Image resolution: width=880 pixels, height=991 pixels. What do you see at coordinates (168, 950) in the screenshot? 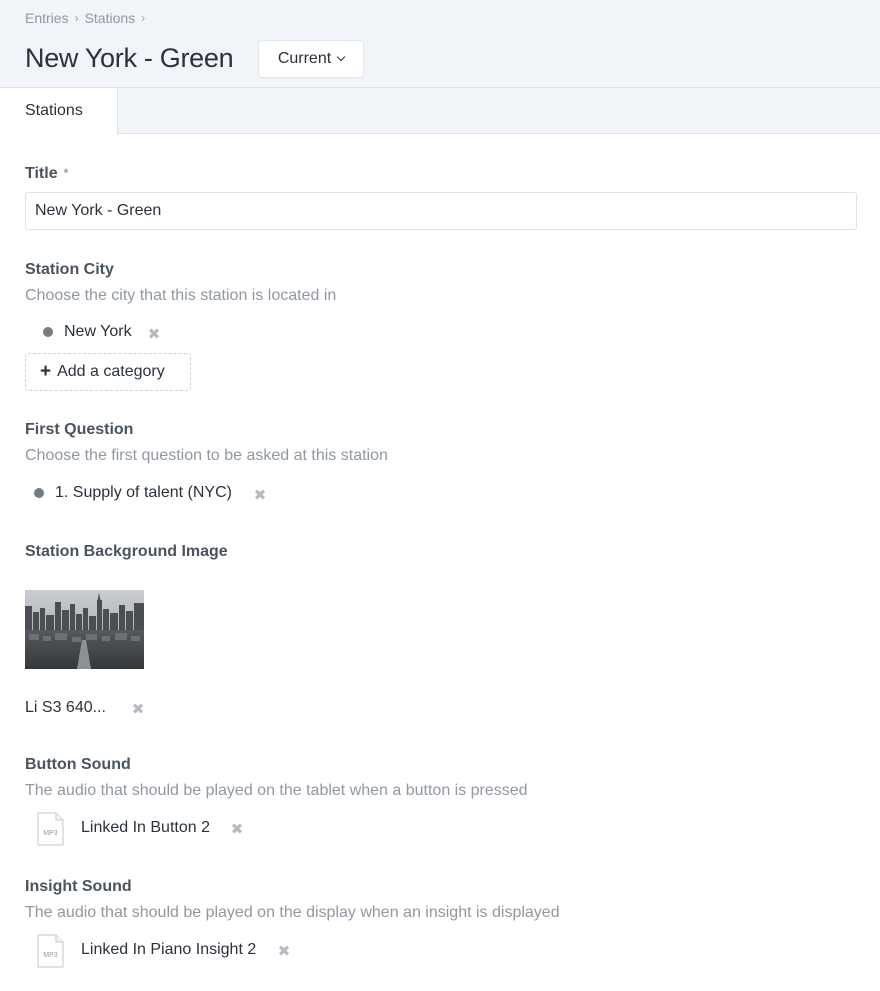
I see `insight-sound-filename: Linked In Piano Insight 2` at bounding box center [168, 950].